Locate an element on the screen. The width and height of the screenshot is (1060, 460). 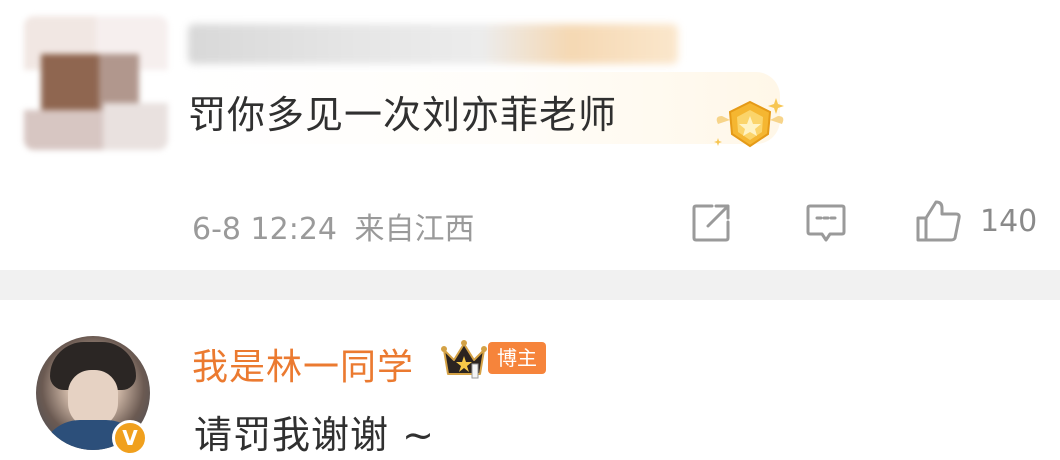
username-blurred is located at coordinates (433, 44).